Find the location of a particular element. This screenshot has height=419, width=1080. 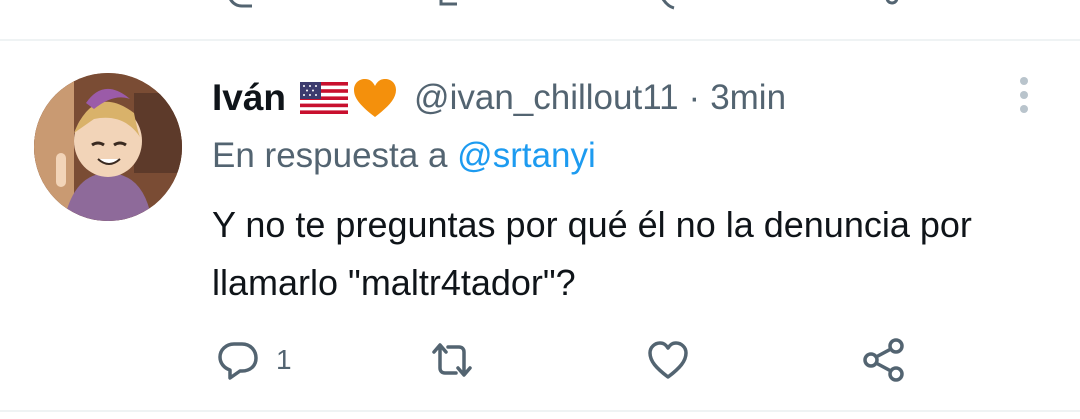

avatar-image is located at coordinates (108, 147).